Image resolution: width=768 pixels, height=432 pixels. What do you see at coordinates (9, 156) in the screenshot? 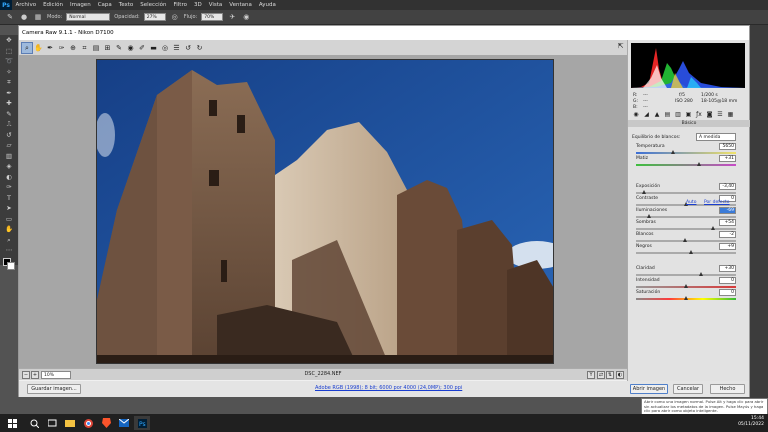
I see `gradient-icon: ▥` at bounding box center [9, 156].